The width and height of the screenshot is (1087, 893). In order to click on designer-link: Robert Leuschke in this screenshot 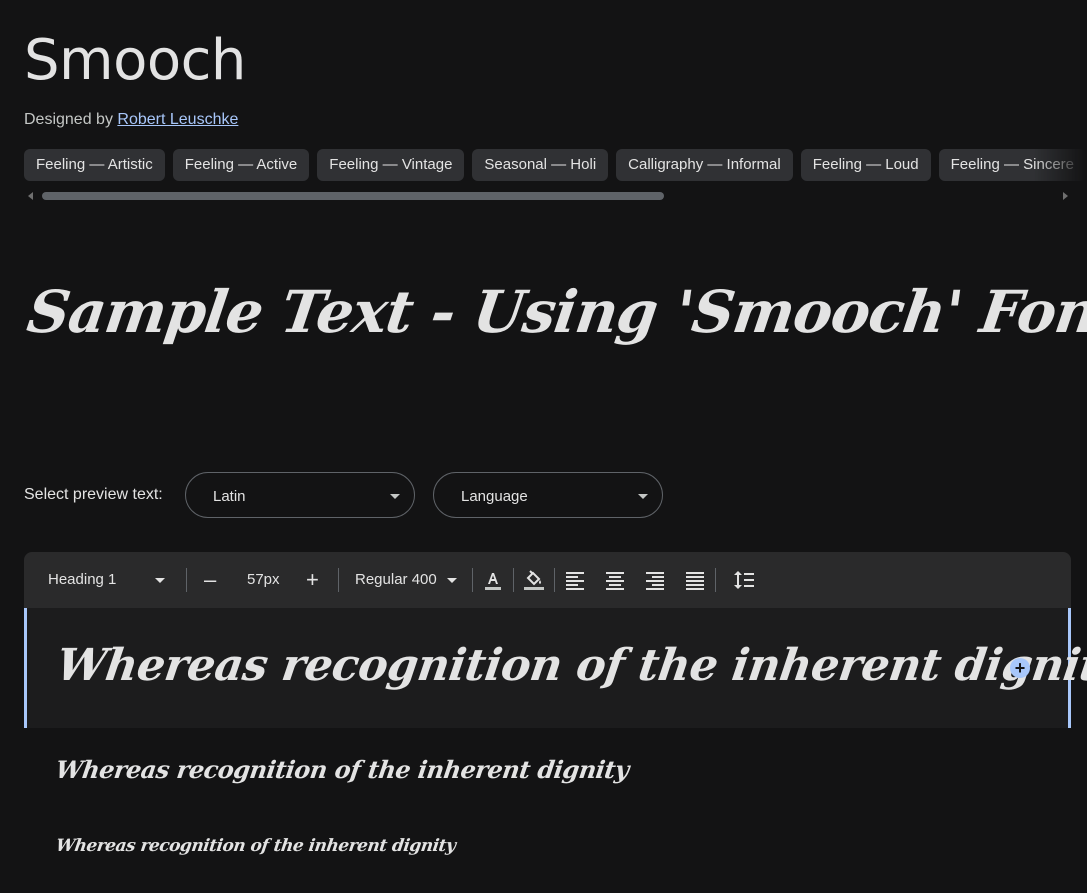, I will do `click(177, 119)`.